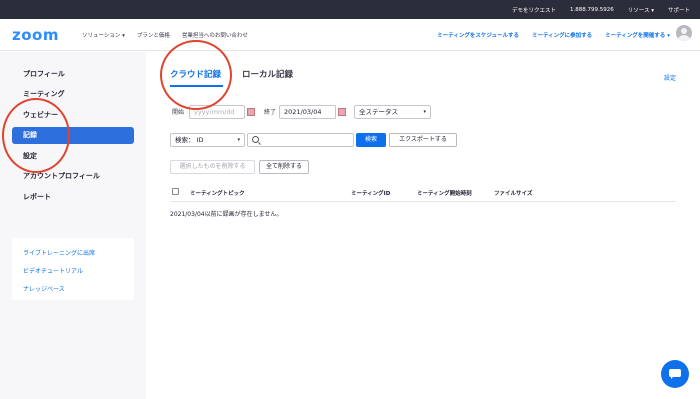 This screenshot has width=700, height=399. I want to click on search-type-select: 検索： ID ▾, so click(207, 140).